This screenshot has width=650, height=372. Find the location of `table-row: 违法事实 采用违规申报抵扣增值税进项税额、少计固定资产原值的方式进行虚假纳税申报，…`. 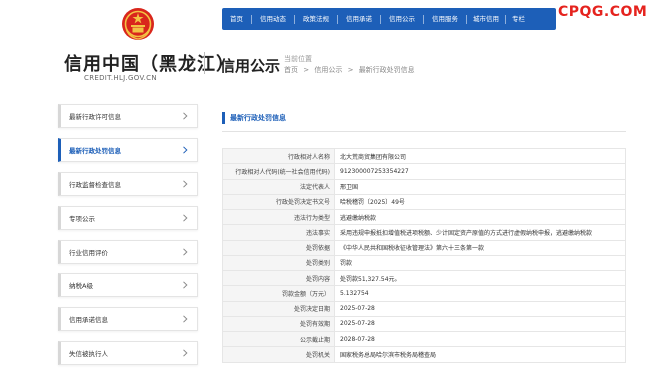

table-row: 违法事实 采用违规申报抵扣增值税进项税额、少计固定资产原值的方式进行虚假纳税申报，… is located at coordinates (424, 232).